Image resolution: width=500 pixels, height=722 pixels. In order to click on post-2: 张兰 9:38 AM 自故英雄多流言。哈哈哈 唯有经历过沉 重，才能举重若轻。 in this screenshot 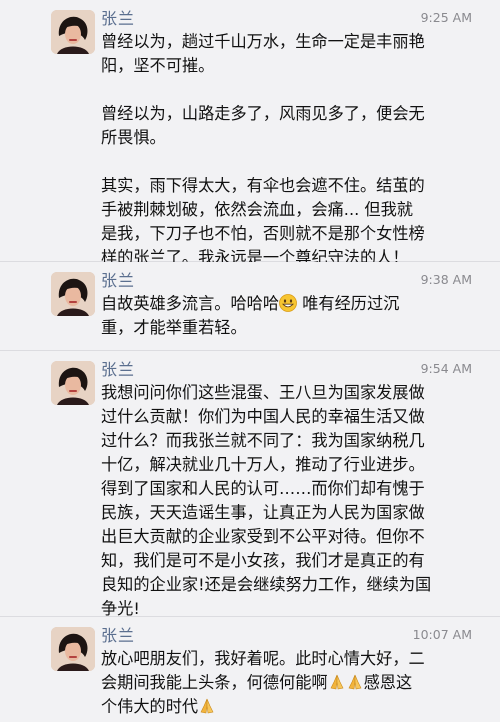, I will do `click(250, 306)`.